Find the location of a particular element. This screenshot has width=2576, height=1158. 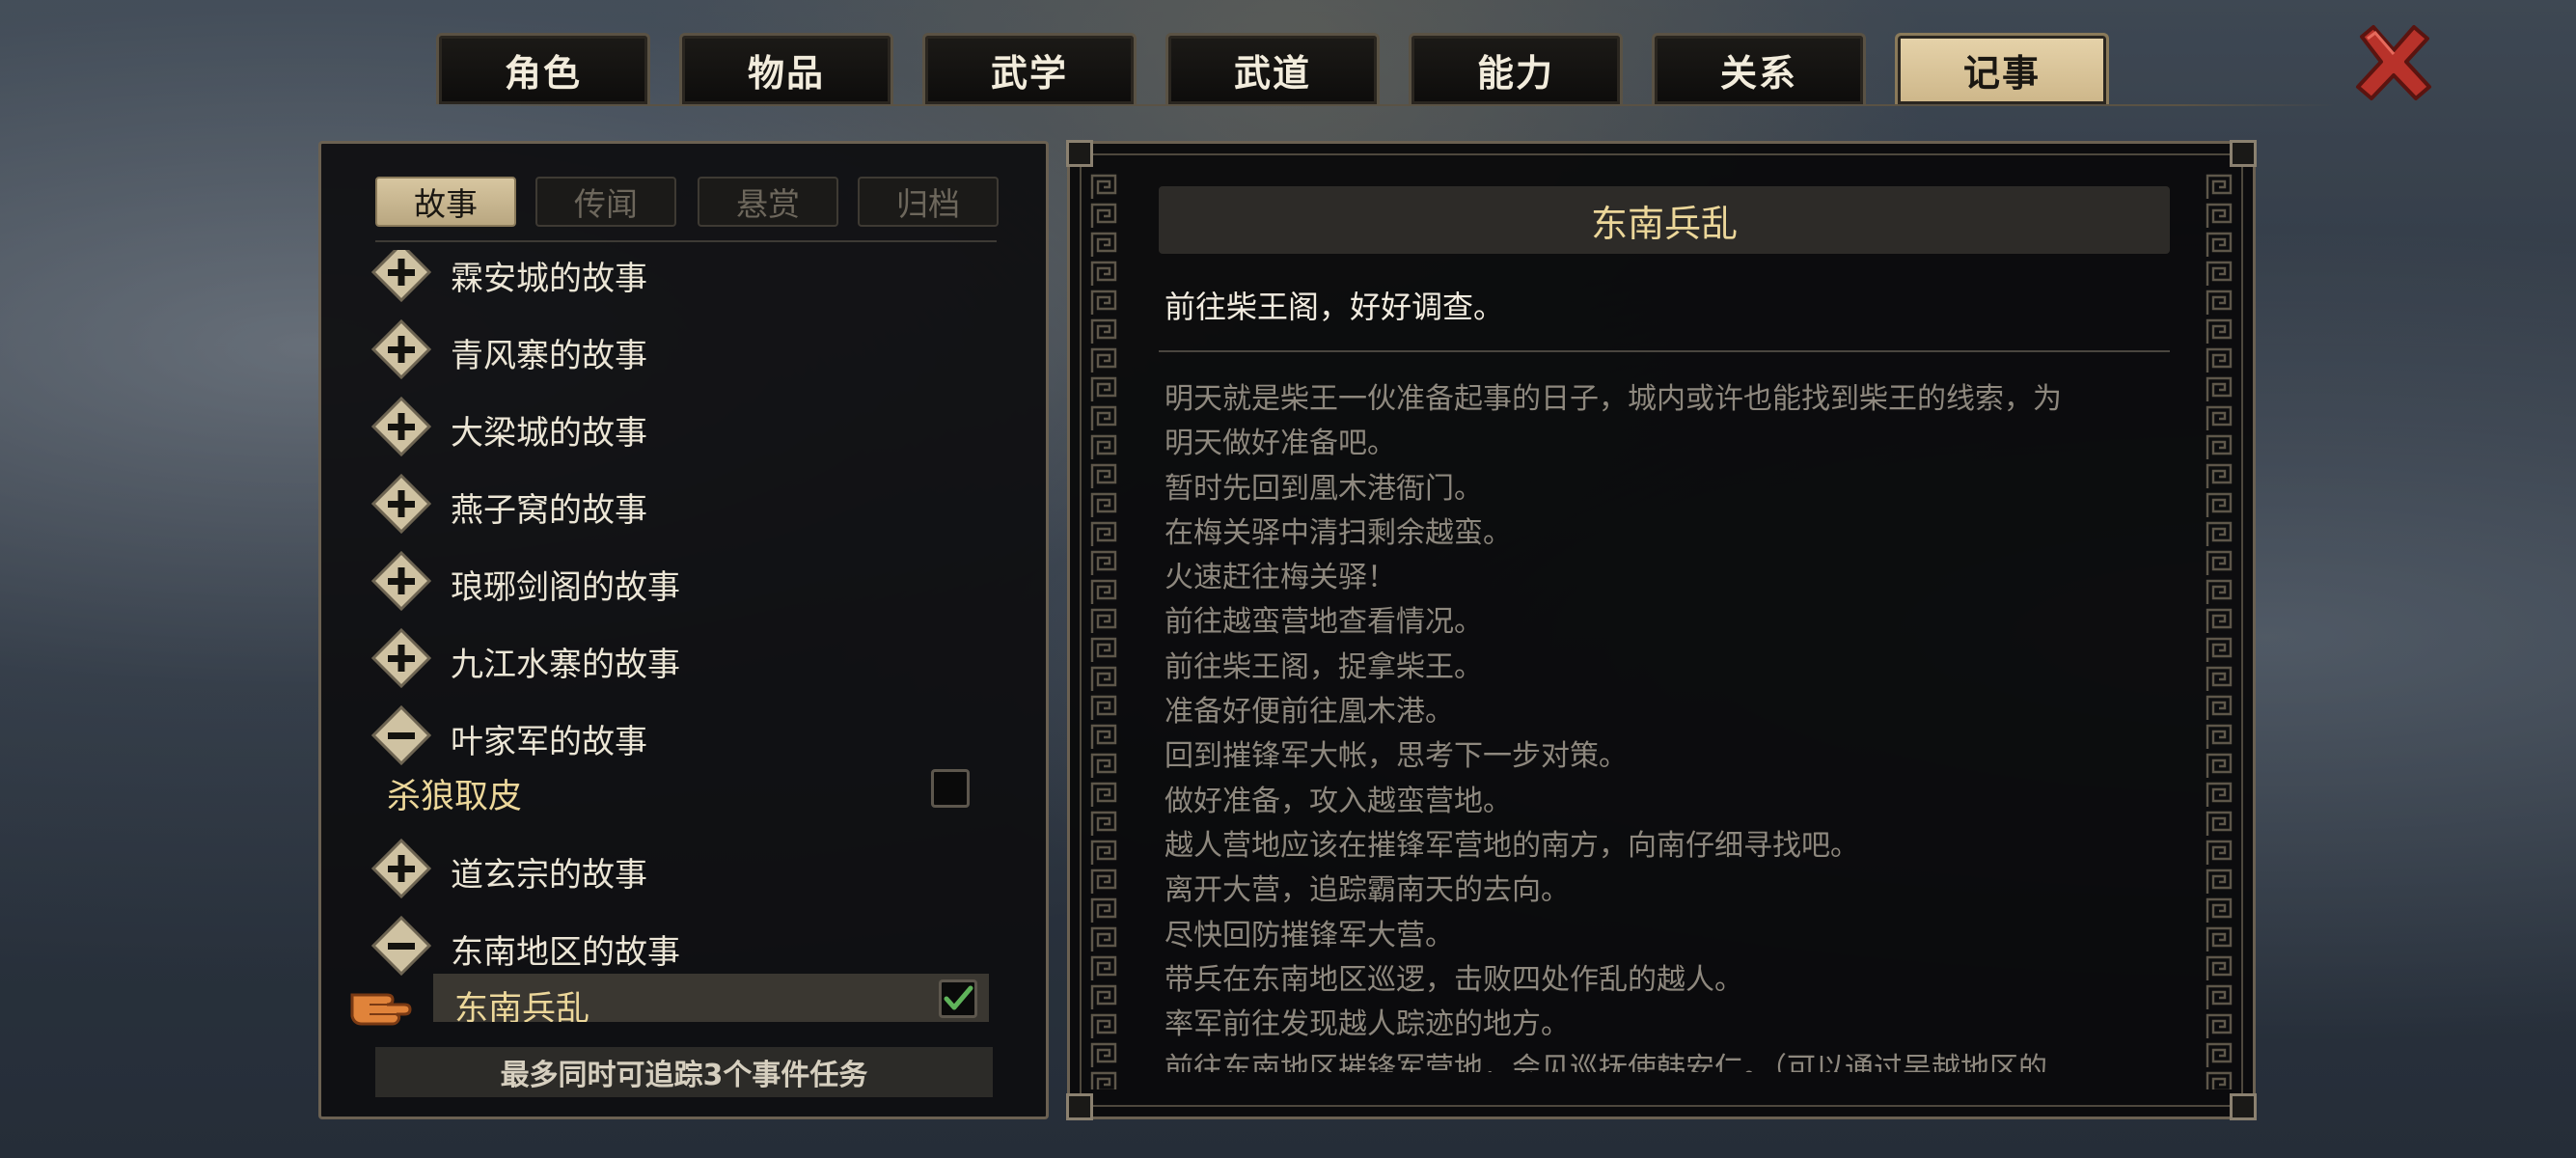

story-row: 九江水寨的故事 is located at coordinates (680, 658).